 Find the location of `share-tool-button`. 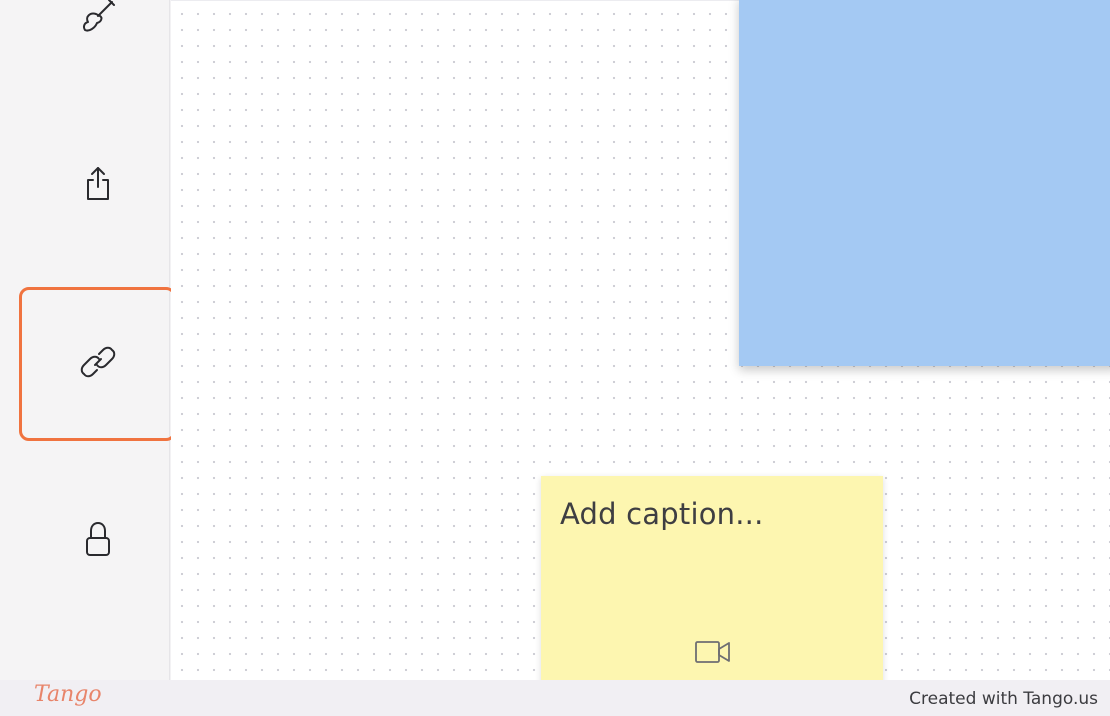

share-tool-button is located at coordinates (98, 184).